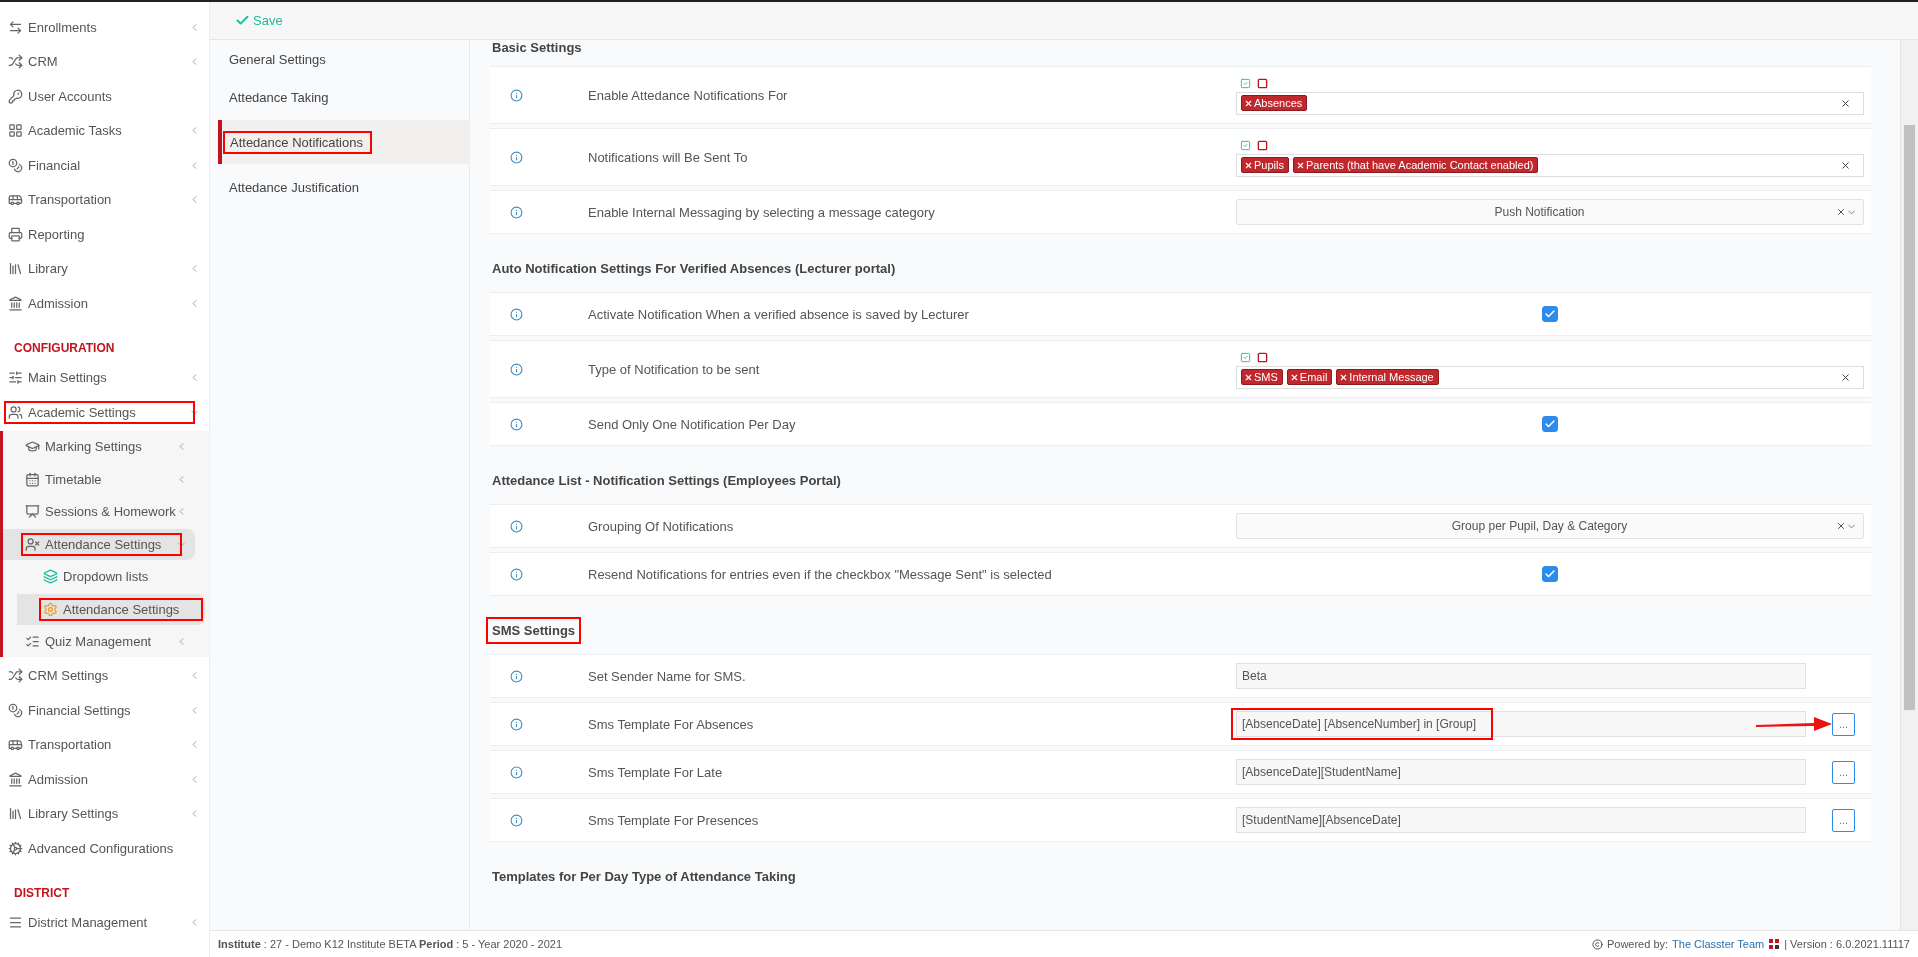  Describe the element at coordinates (1550, 165) in the screenshot. I see `tags-field: Pupils Parents (that have Academic Contact enabled)` at that location.